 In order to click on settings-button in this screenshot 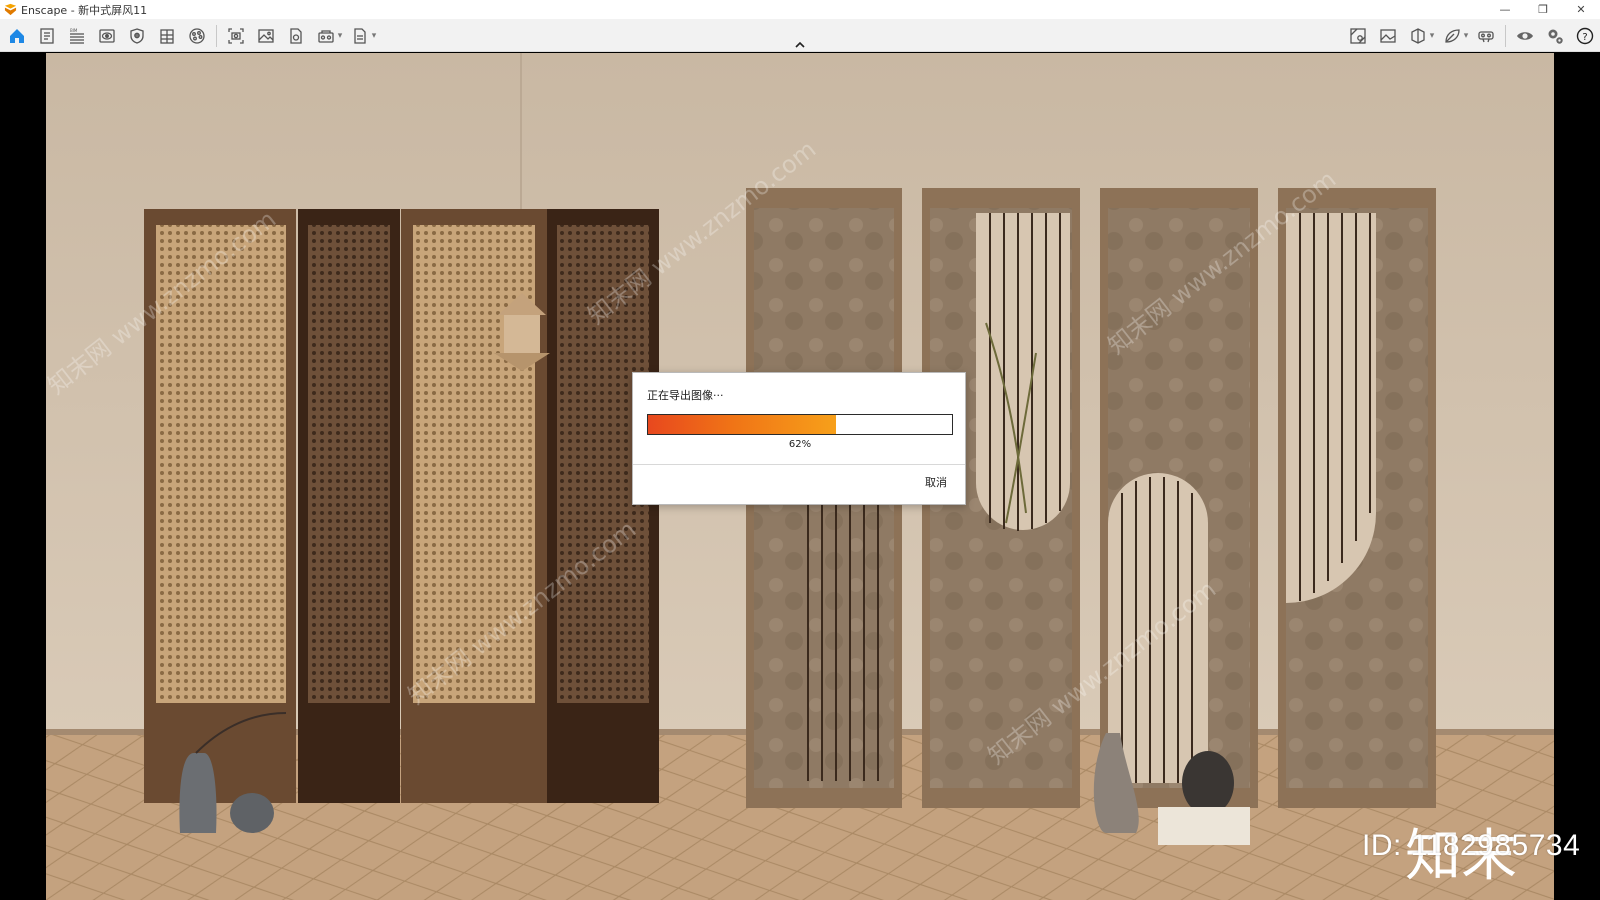, I will do `click(1555, 36)`.